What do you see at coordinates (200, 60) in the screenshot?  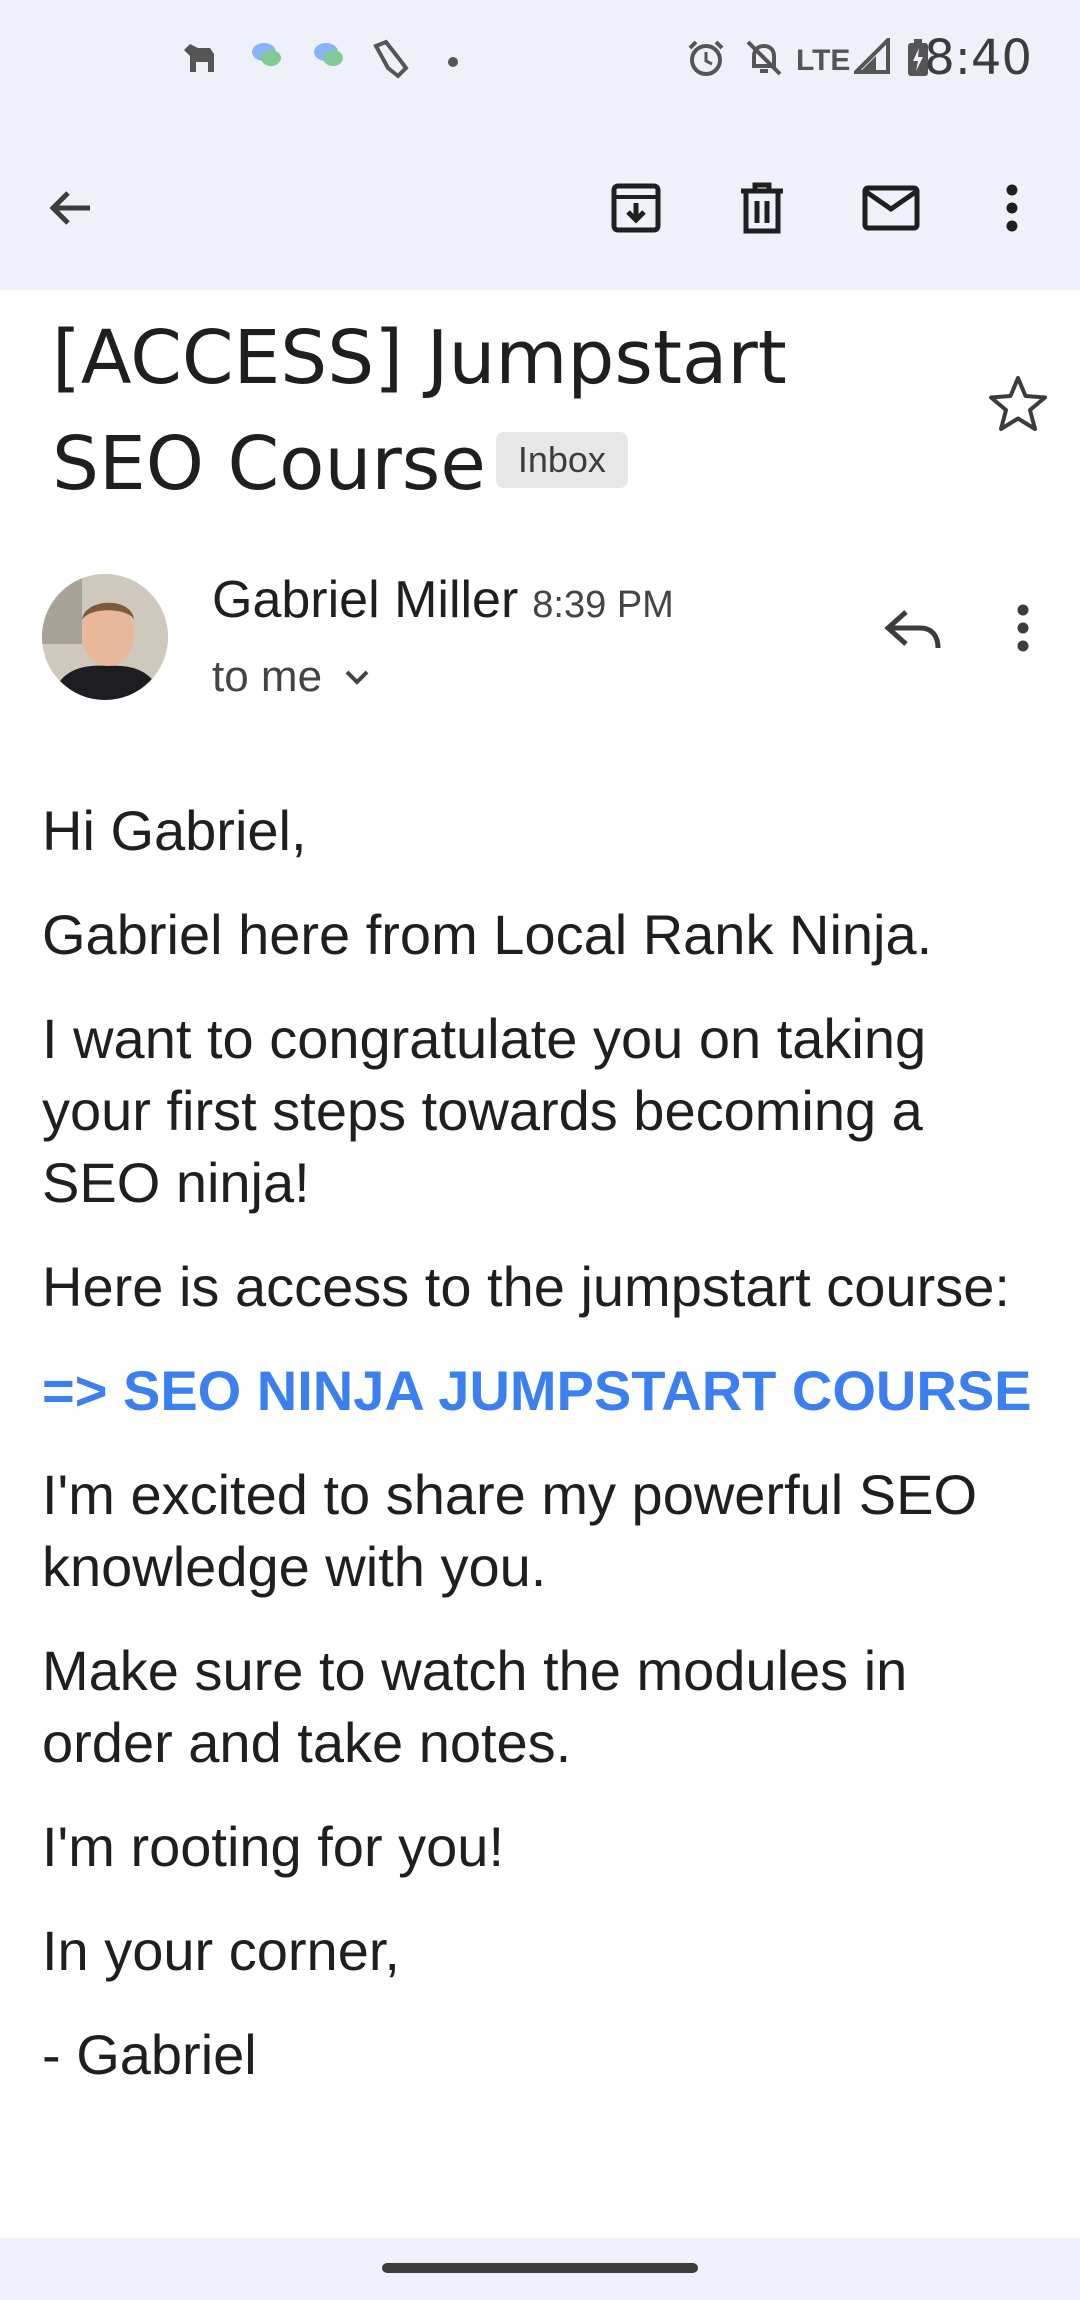 I see `pets-icon` at bounding box center [200, 60].